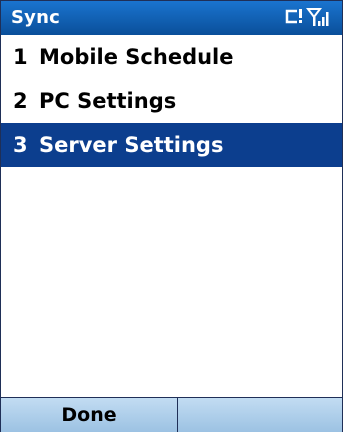 The image size is (343, 432). I want to click on menu-item-pc-settings: 2 PC Settings, so click(171, 101).